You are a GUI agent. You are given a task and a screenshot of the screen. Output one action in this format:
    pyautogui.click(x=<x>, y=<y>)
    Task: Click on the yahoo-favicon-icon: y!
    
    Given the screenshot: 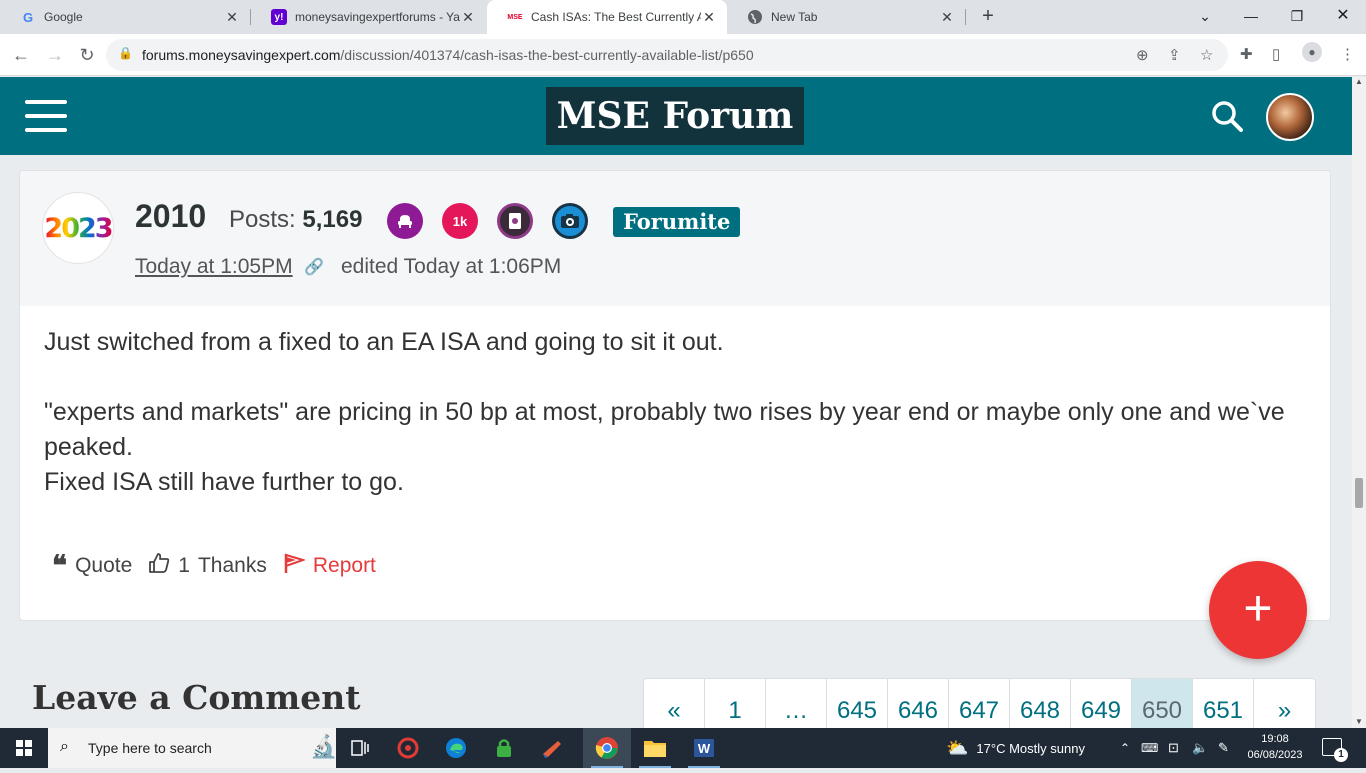 What is the action you would take?
    pyautogui.click(x=279, y=17)
    